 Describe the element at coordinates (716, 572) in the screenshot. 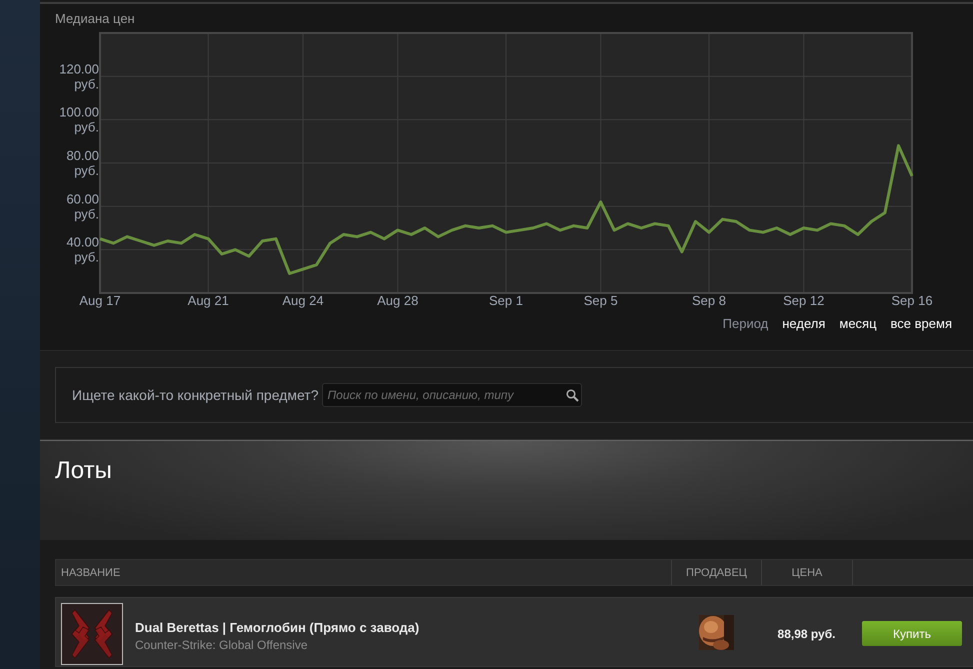

I see `column-header: ПРОДАВЕЦ` at that location.